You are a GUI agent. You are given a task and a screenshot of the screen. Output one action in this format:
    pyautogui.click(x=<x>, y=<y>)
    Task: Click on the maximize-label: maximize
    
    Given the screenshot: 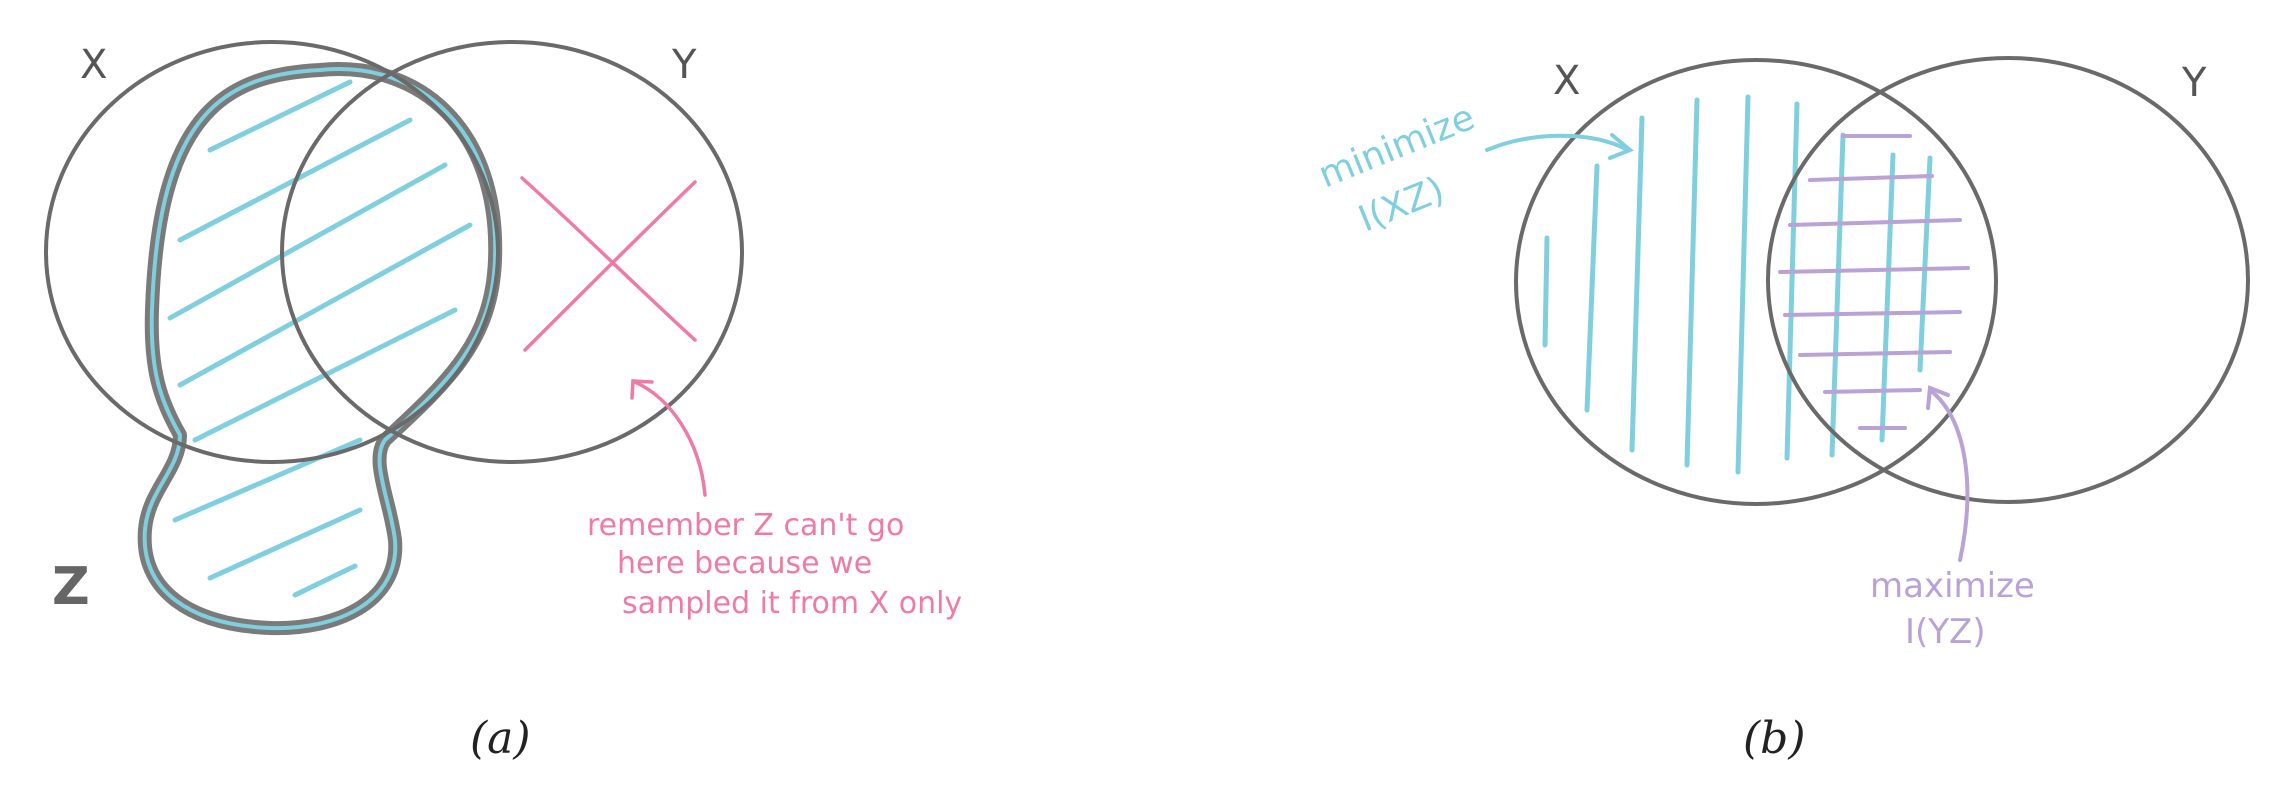 What is the action you would take?
    pyautogui.click(x=1952, y=586)
    